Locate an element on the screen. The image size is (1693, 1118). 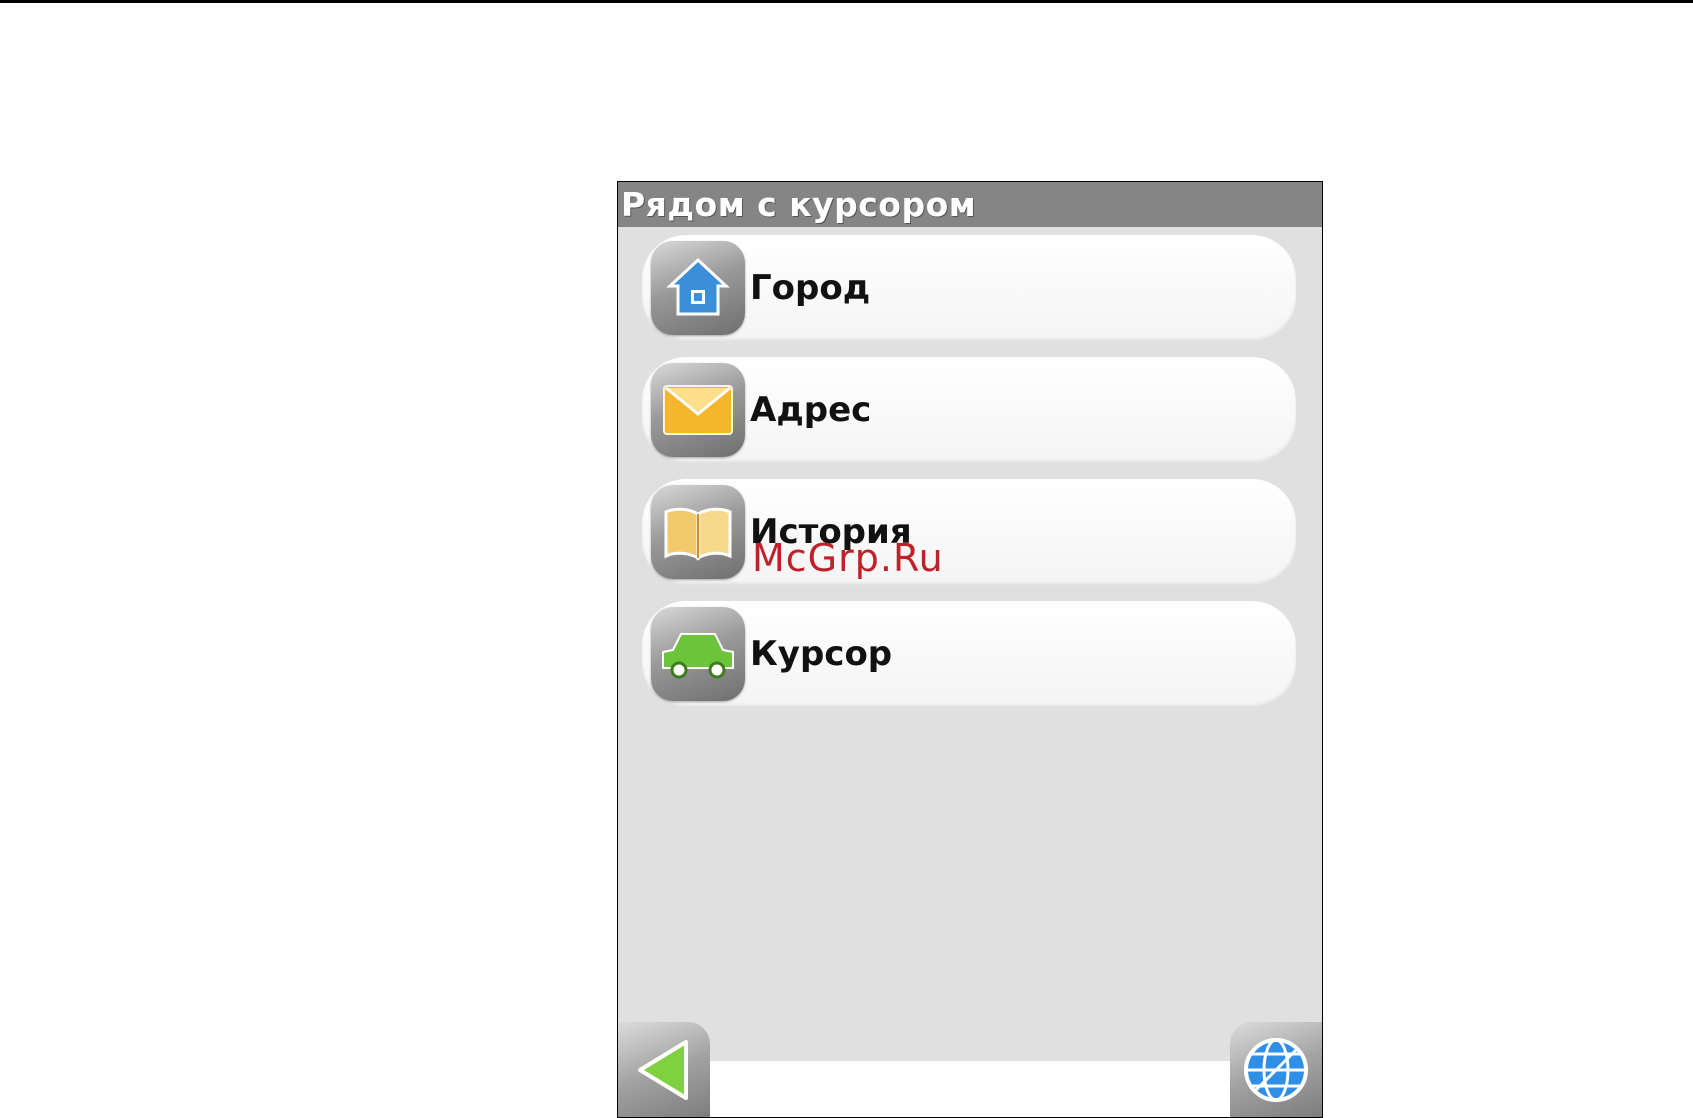
menu-item-label: Адрес is located at coordinates (811, 410).